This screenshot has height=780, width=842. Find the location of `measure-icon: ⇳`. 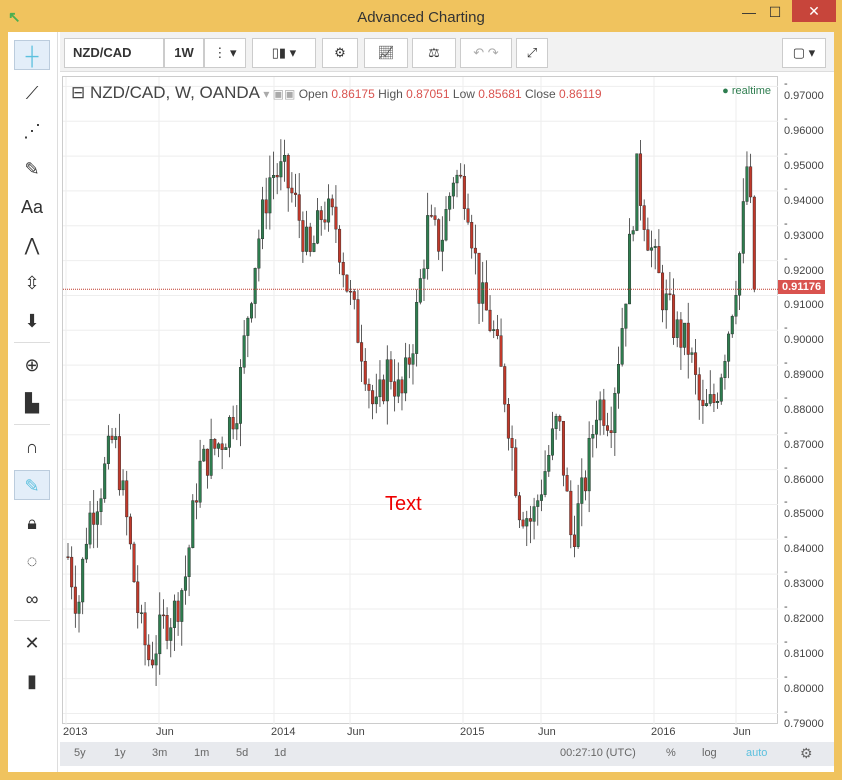

measure-icon: ⇳ is located at coordinates (32, 283).